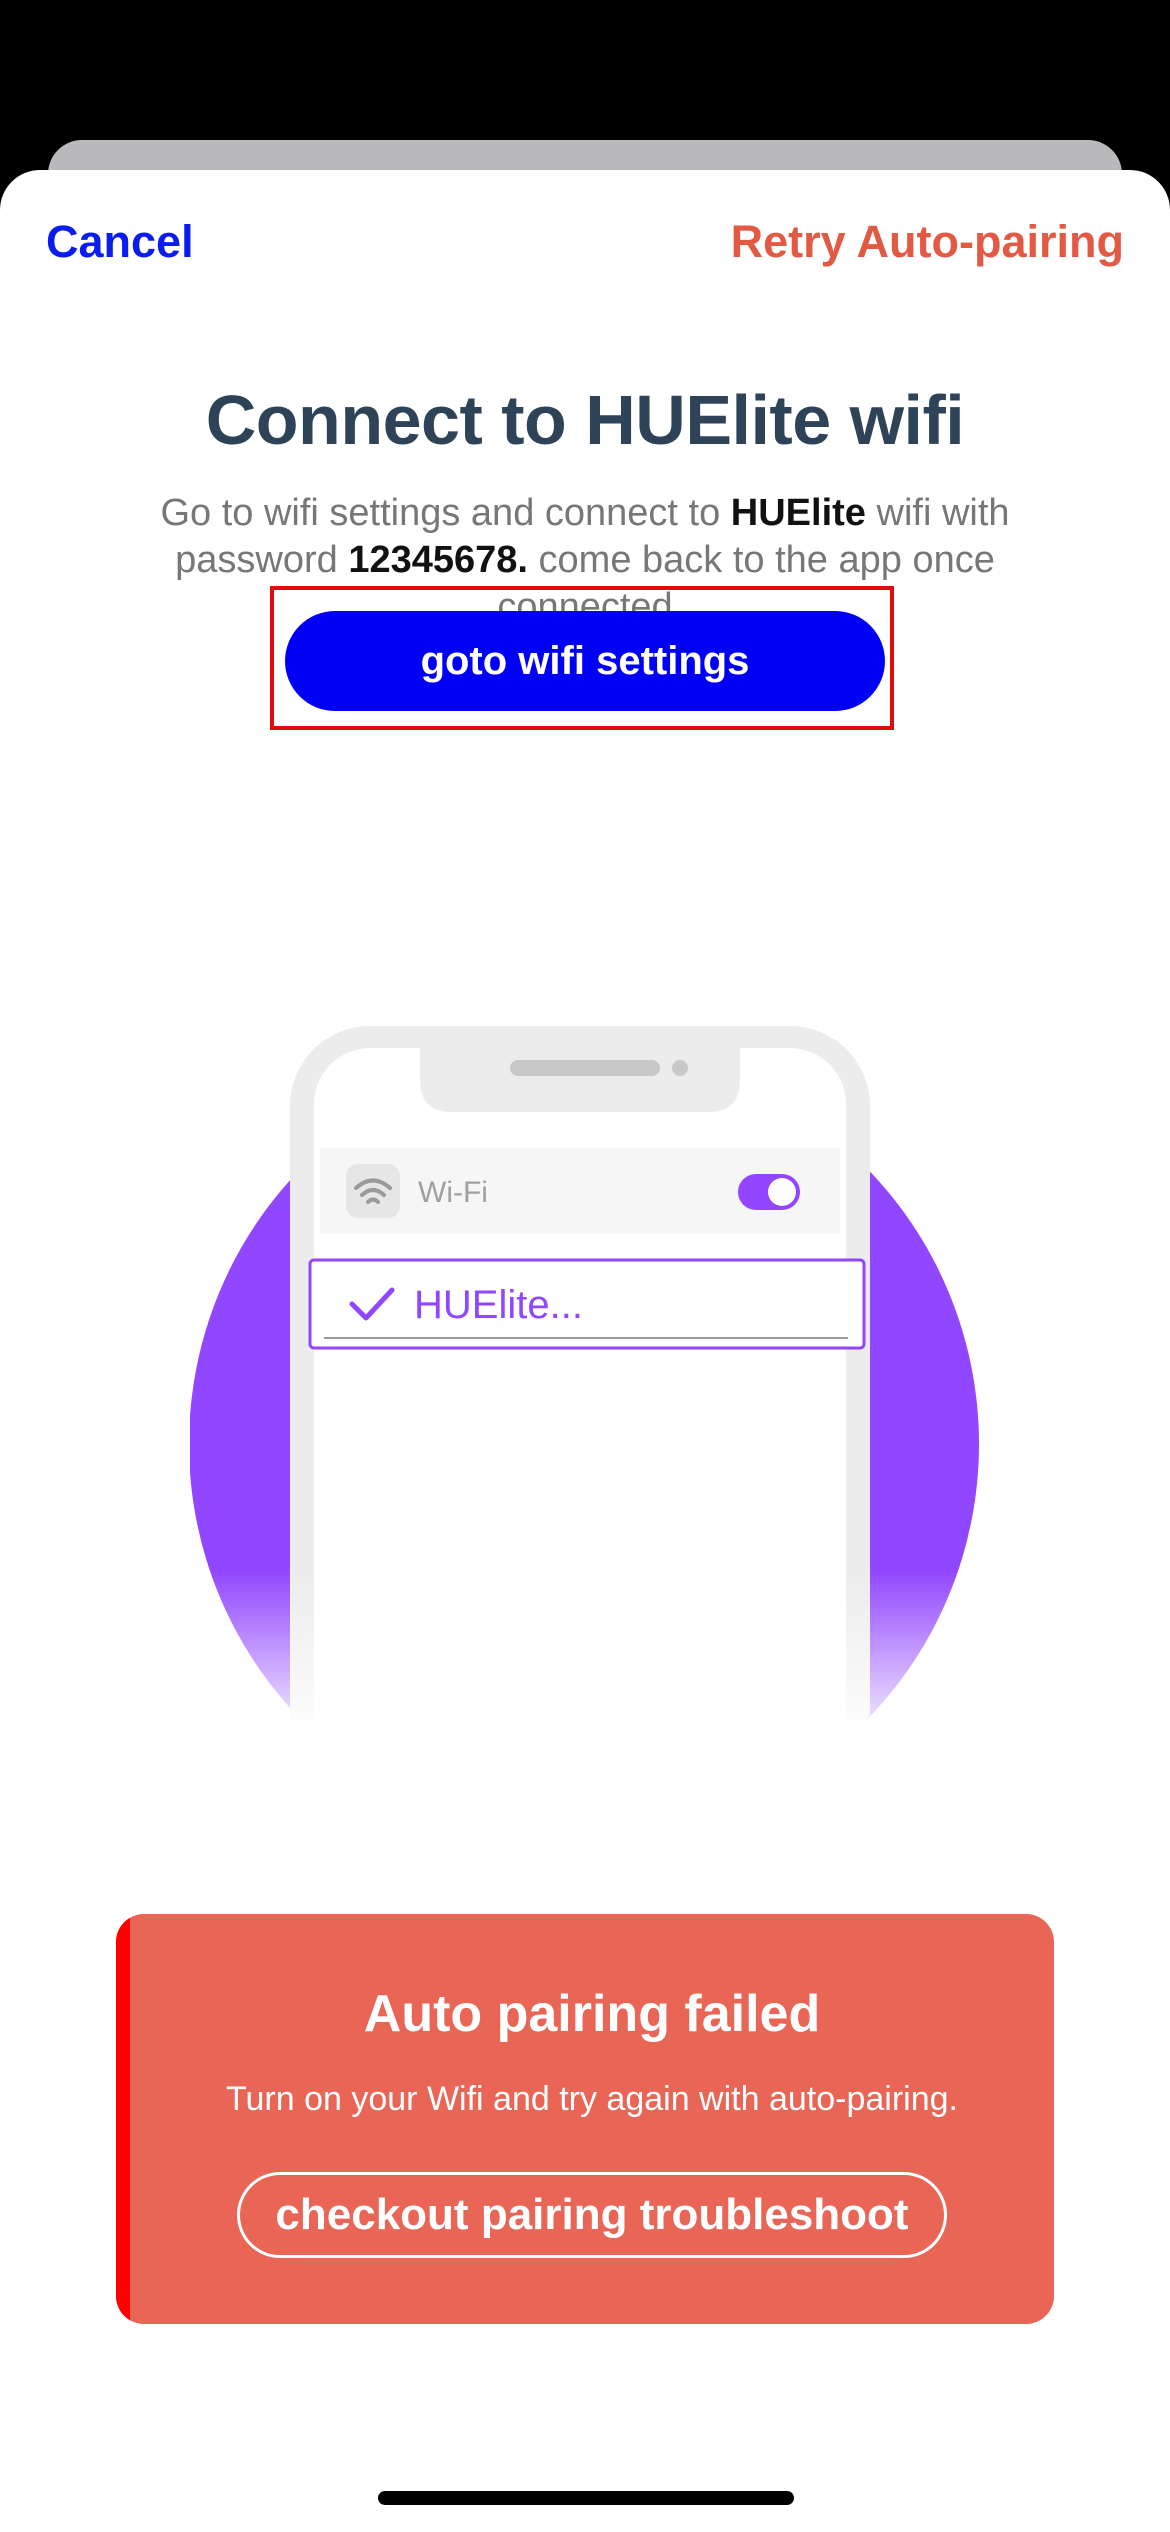 This screenshot has width=1170, height=2532. Describe the element at coordinates (586, 2498) in the screenshot. I see `home-indicator` at that location.